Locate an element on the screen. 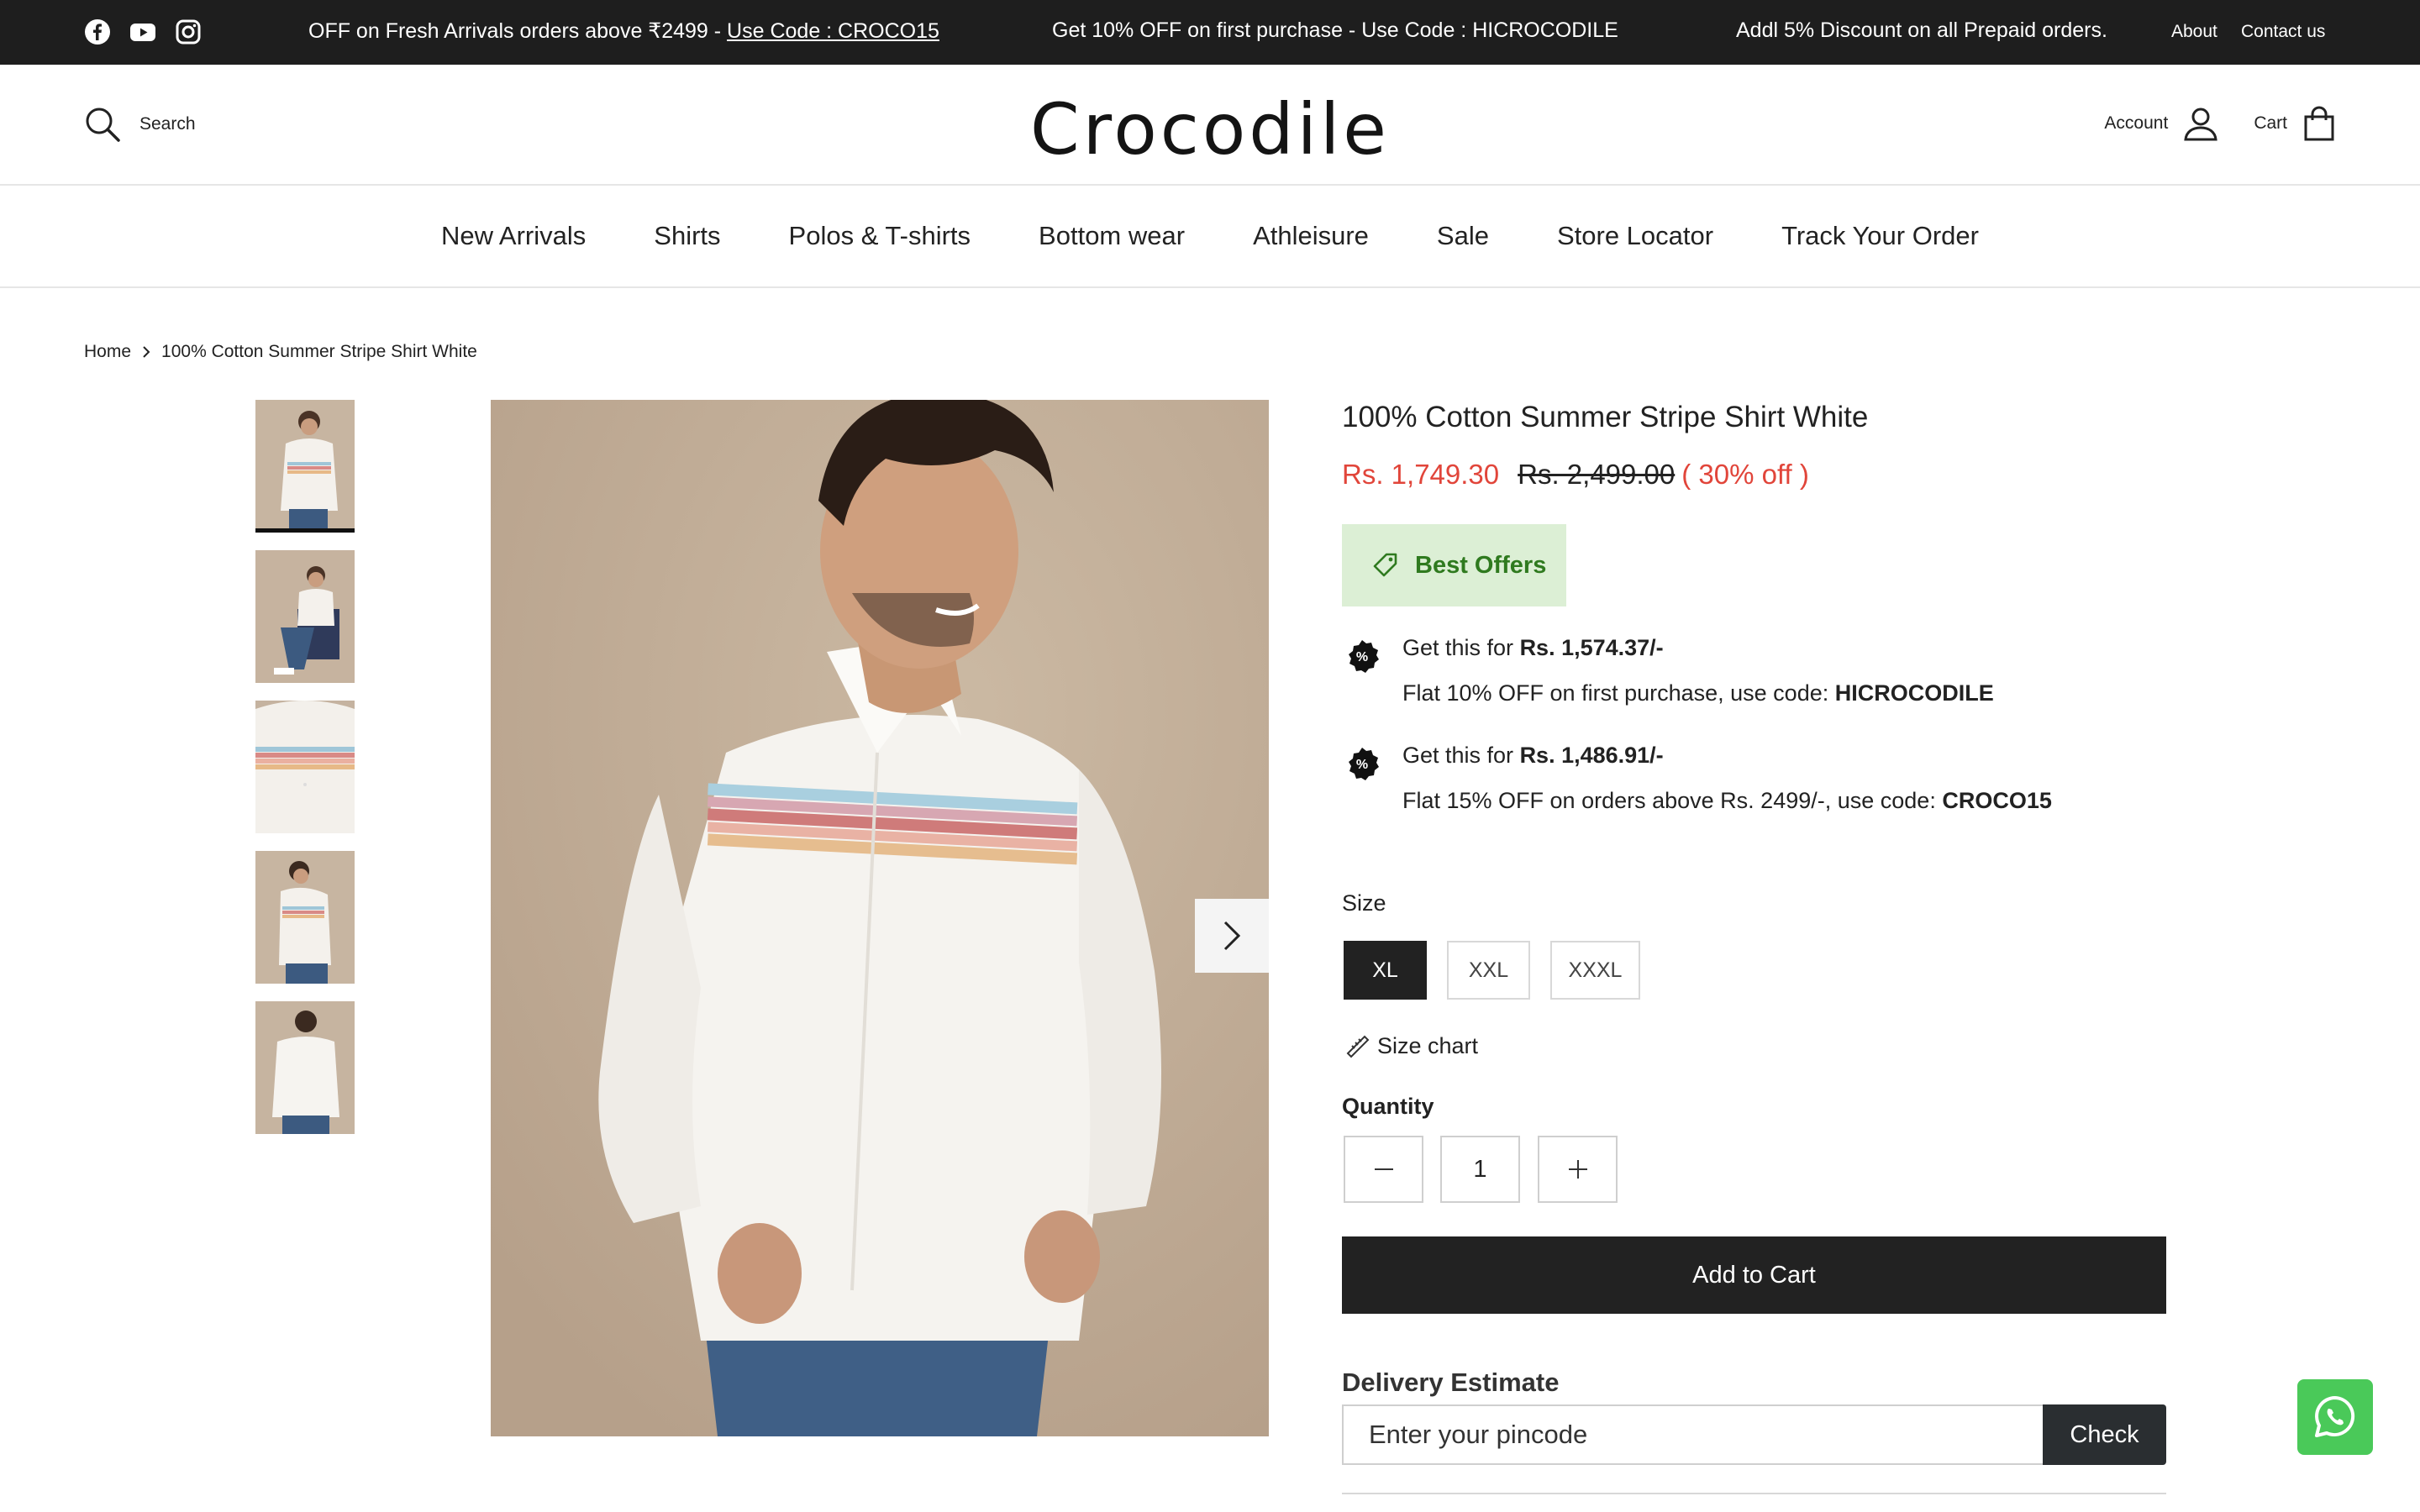  shopping-bag-icon is located at coordinates (2319, 123).